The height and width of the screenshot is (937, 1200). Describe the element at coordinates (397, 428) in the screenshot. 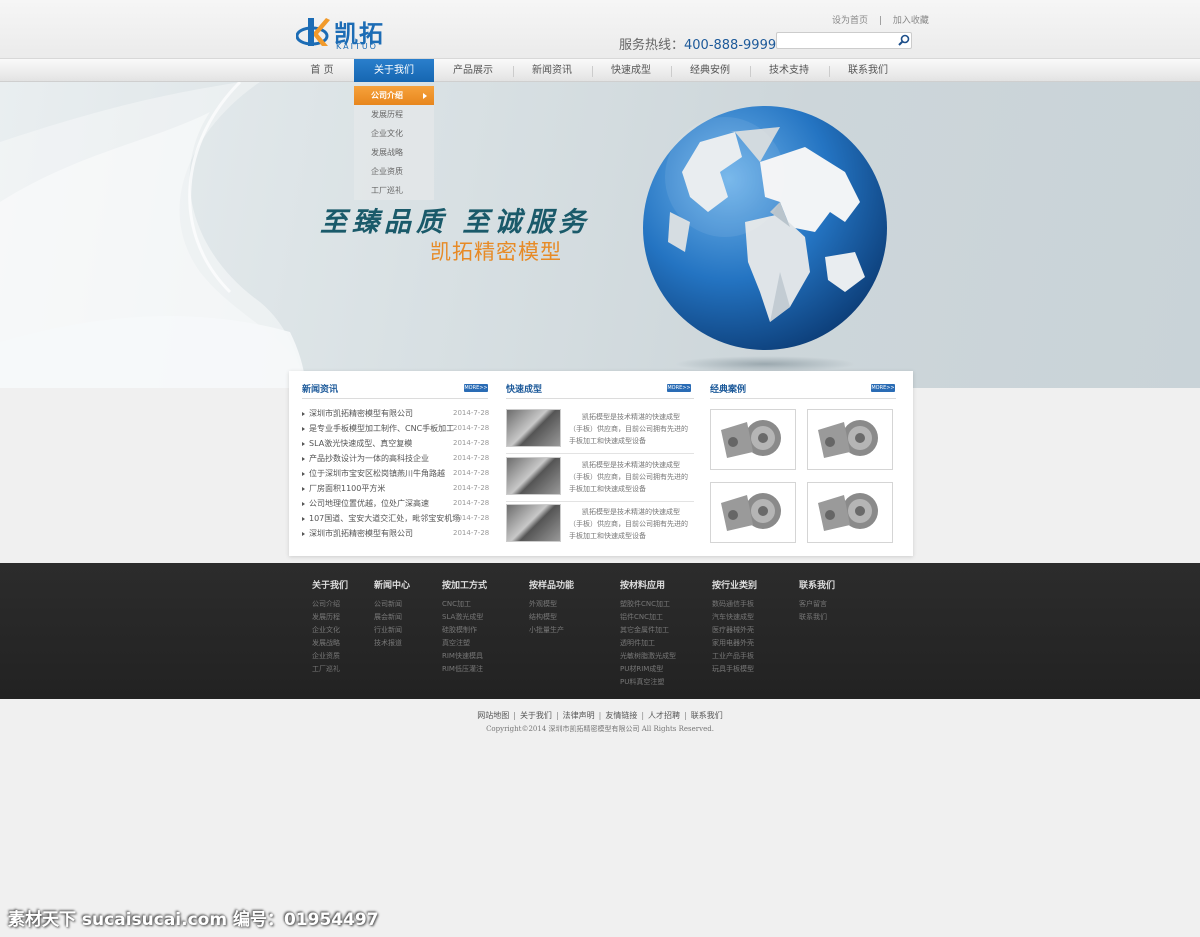

I see `news-item: 是专业手板模型加工制作、CNC手板加工 2014-7-28` at that location.